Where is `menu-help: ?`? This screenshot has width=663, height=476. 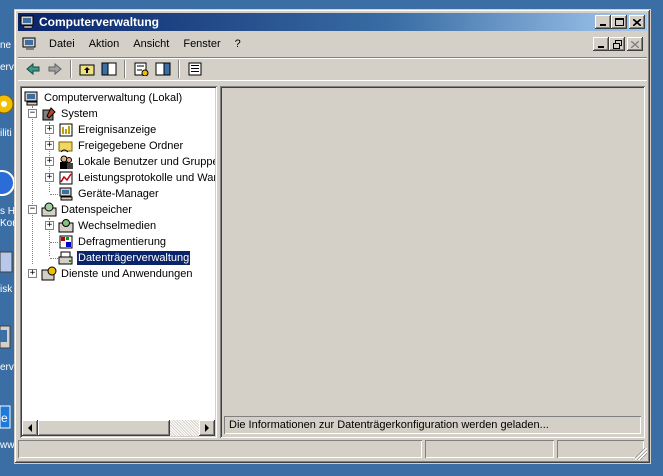 menu-help: ? is located at coordinates (238, 44).